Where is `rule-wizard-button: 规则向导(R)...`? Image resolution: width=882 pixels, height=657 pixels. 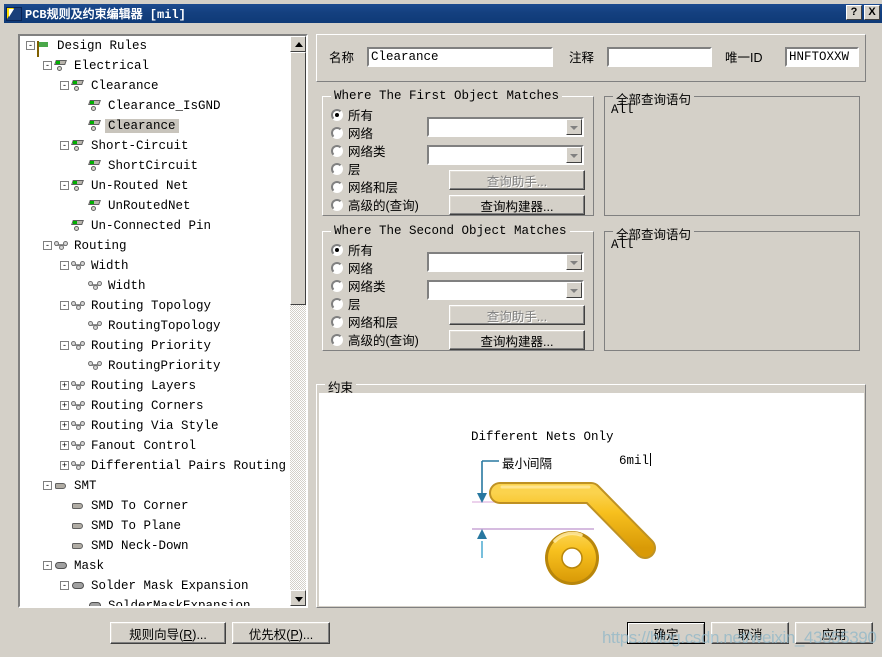
rule-wizard-button: 规则向导(R)... is located at coordinates (168, 633).